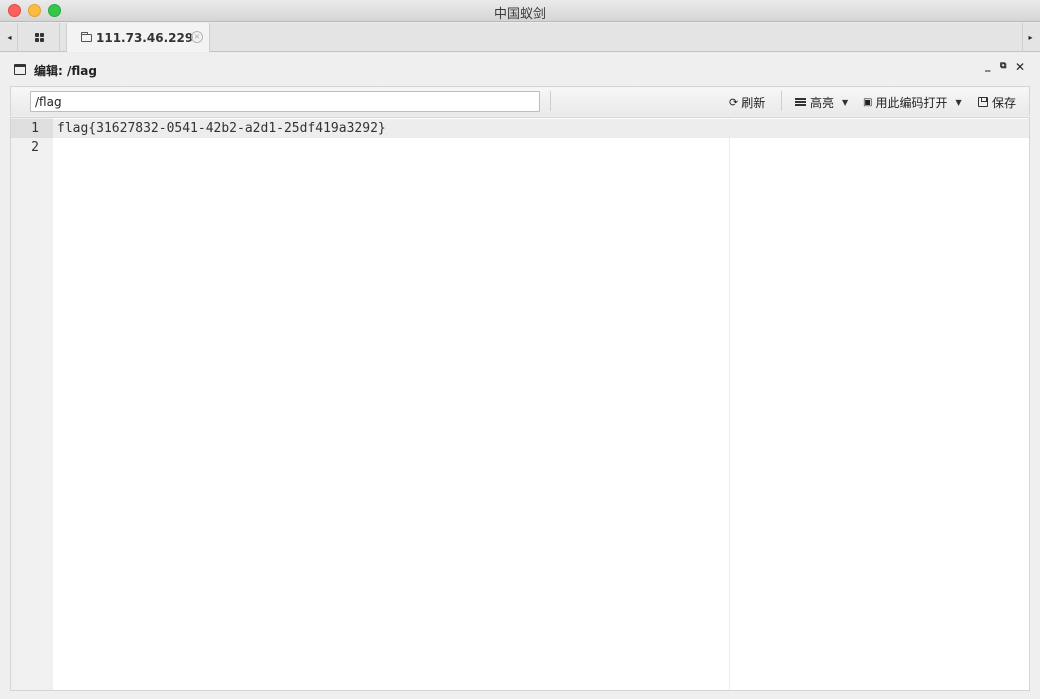 The height and width of the screenshot is (699, 1040). I want to click on tab-home-grid, so click(40, 37).